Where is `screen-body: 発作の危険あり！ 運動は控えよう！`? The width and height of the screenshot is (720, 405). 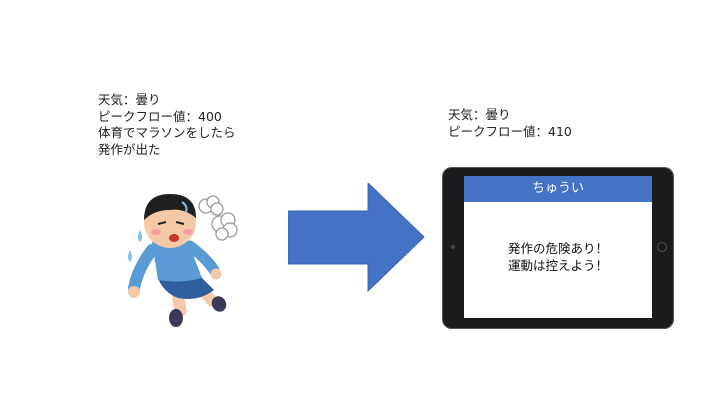
screen-body: 発作の危険あり！ 運動は控えよう！ is located at coordinates (558, 260).